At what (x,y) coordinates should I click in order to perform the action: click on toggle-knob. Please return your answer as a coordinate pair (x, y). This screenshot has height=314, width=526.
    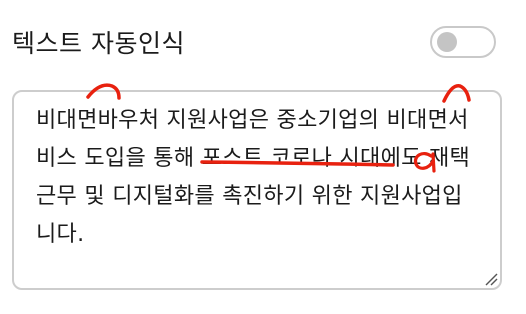
    Looking at the image, I should click on (447, 42).